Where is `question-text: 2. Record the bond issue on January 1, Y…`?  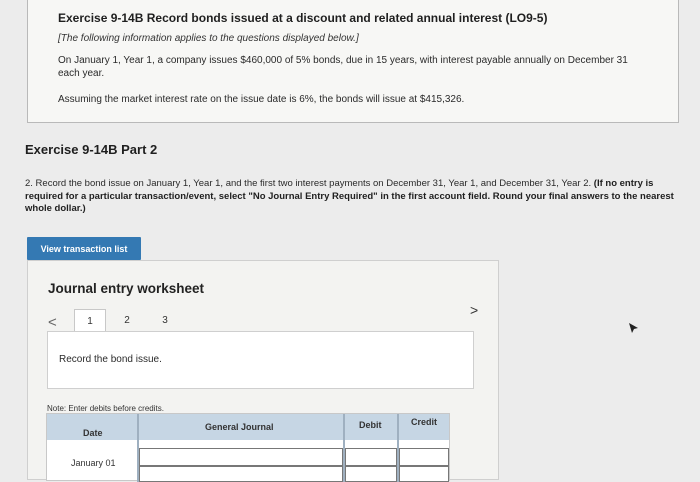
question-text: 2. Record the bond issue on January 1, Y… is located at coordinates (350, 197).